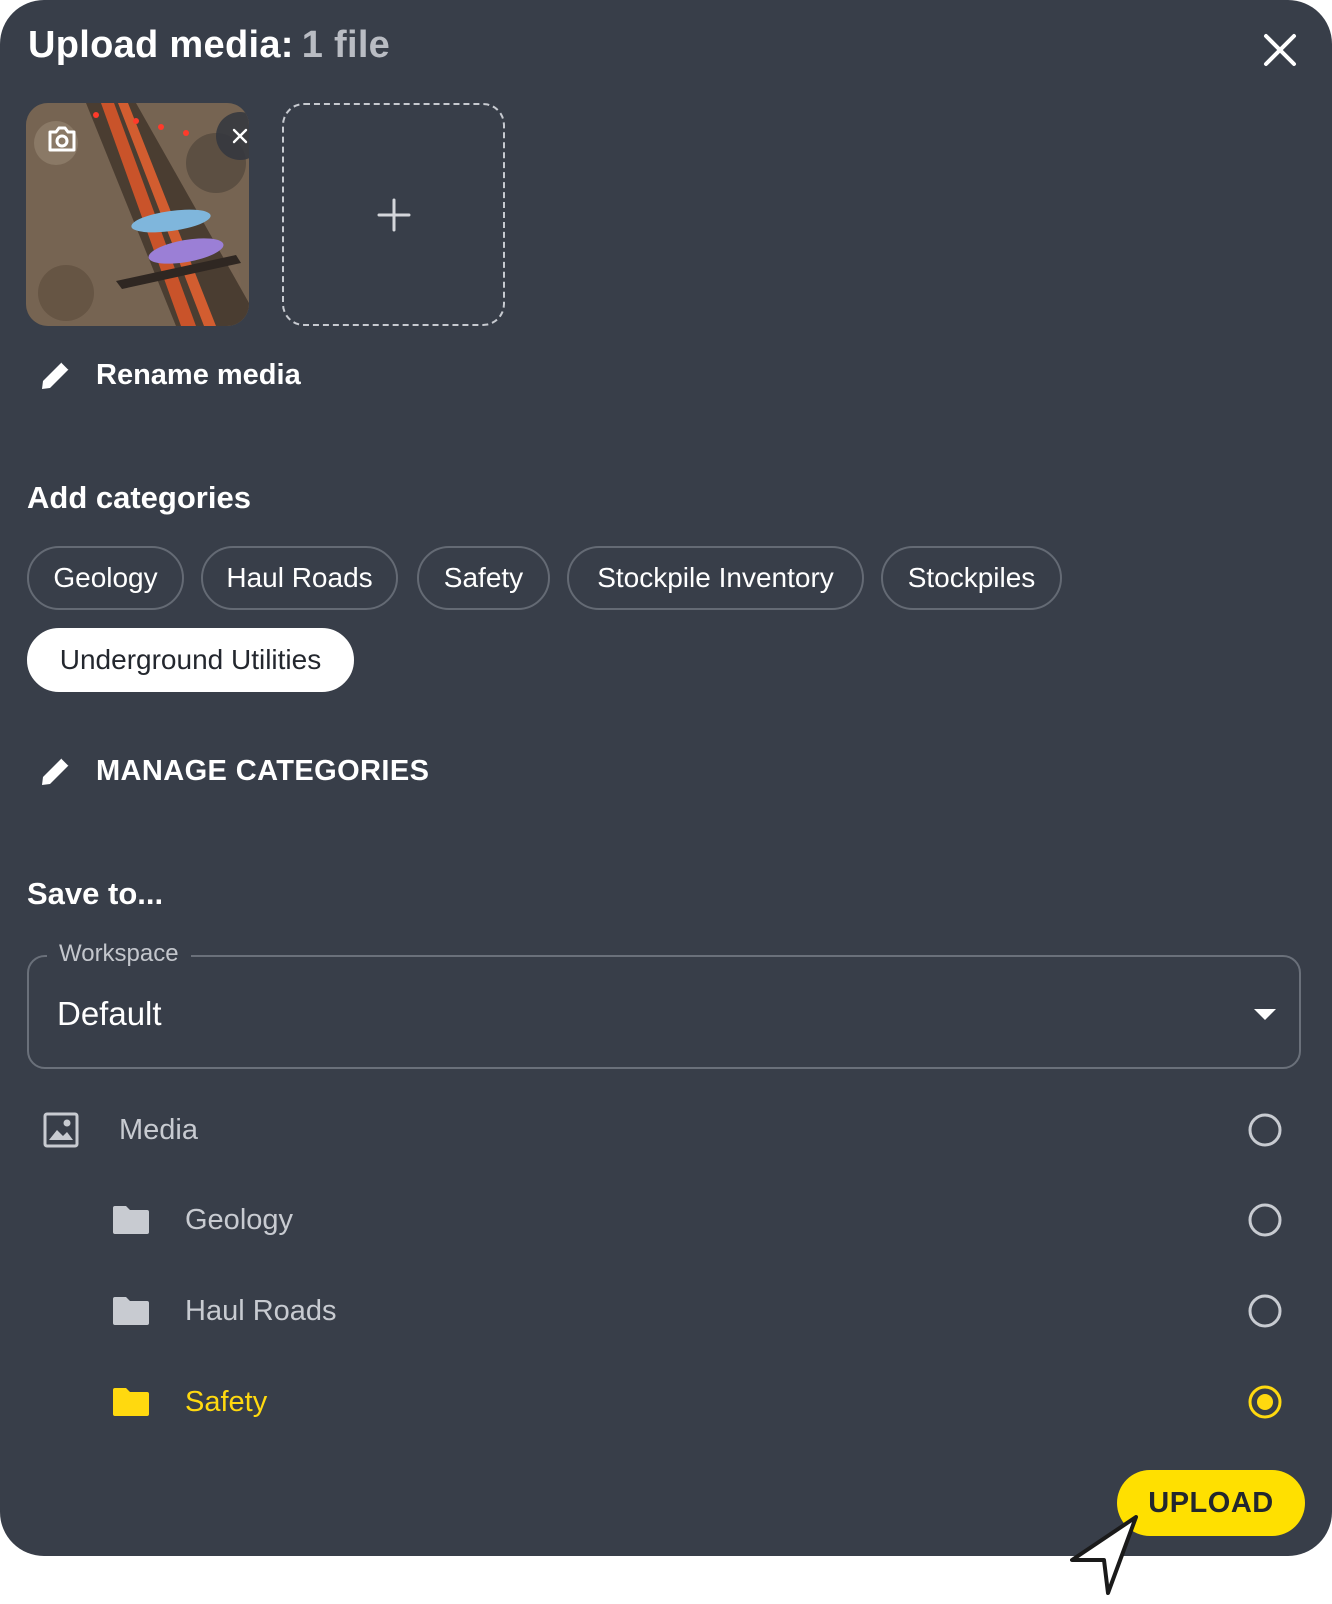  Describe the element at coordinates (61, 1130) in the screenshot. I see `image-icon` at that location.